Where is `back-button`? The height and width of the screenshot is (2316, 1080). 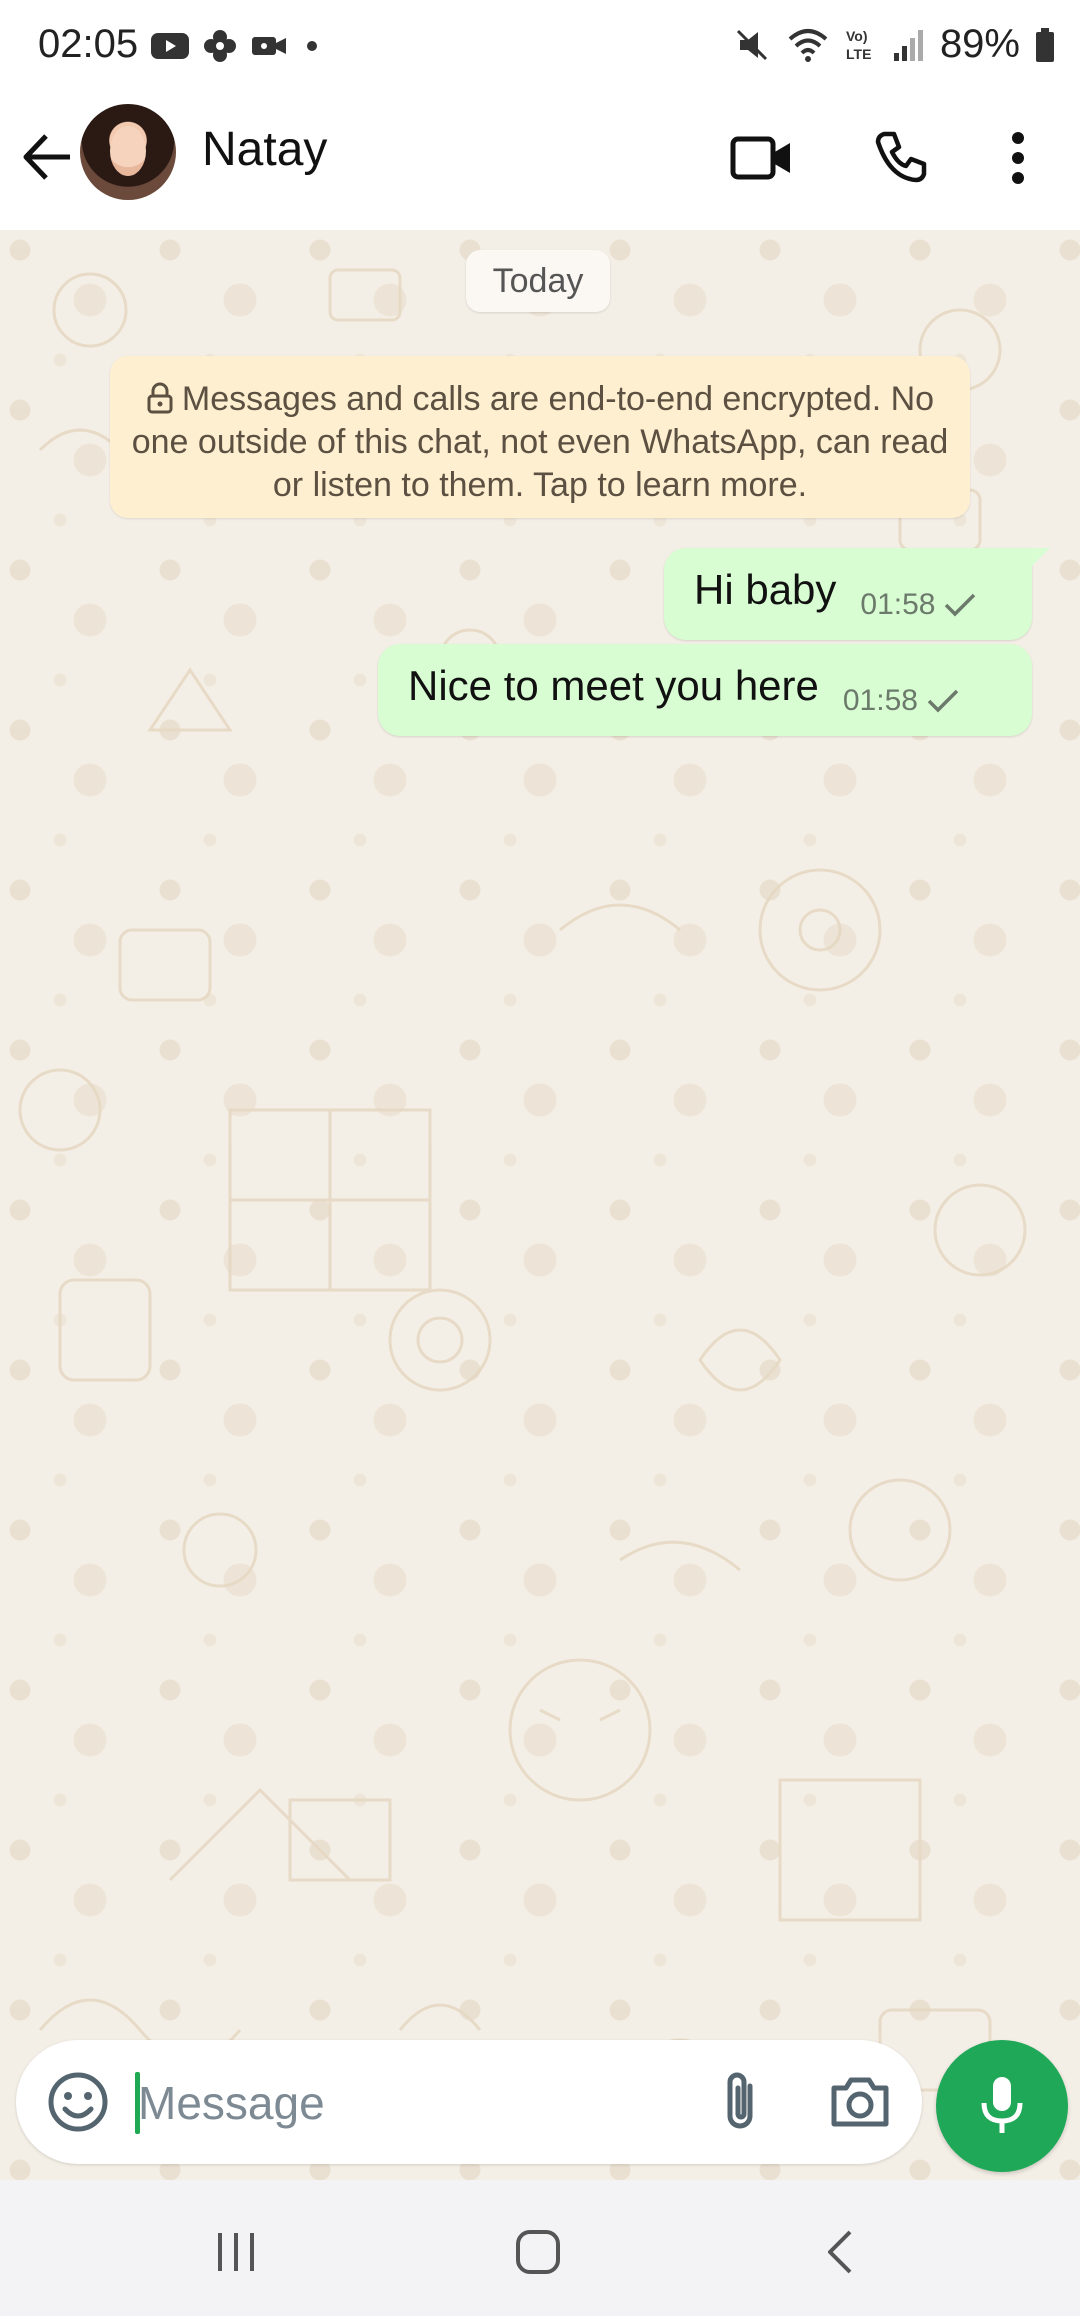
back-button is located at coordinates (49, 157).